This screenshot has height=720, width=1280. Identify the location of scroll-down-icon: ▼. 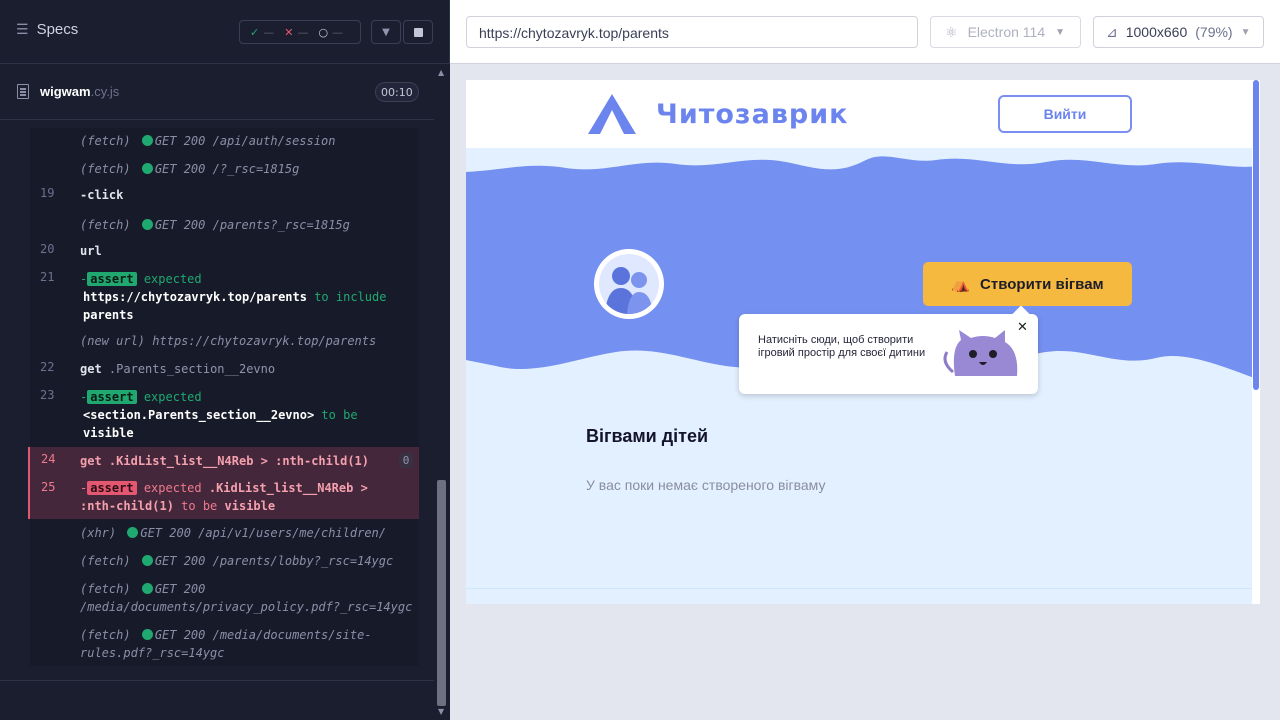
(441, 711).